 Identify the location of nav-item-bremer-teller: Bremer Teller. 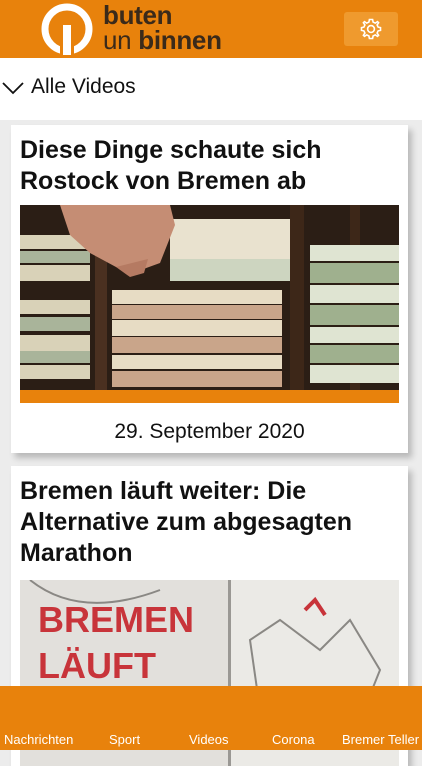
(380, 739).